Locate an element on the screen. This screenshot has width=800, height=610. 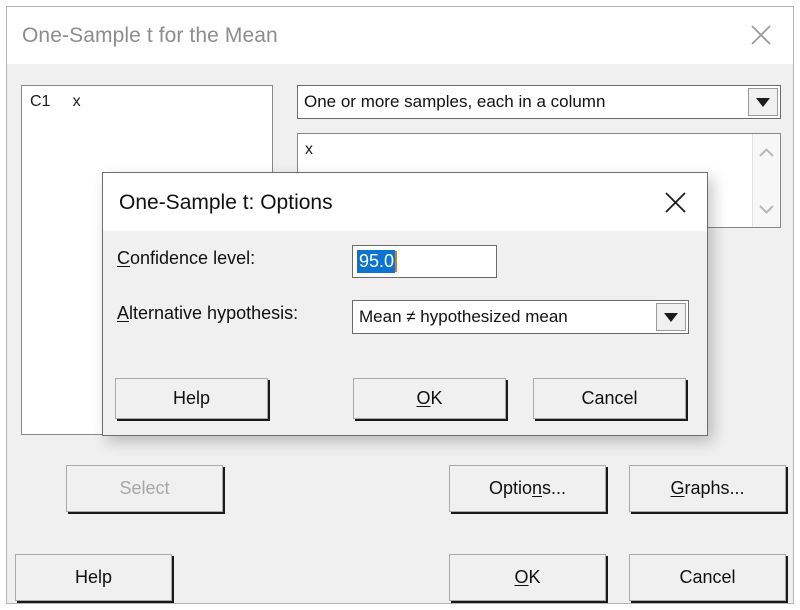
modal-cancel-button-label: Cancel is located at coordinates (609, 398).